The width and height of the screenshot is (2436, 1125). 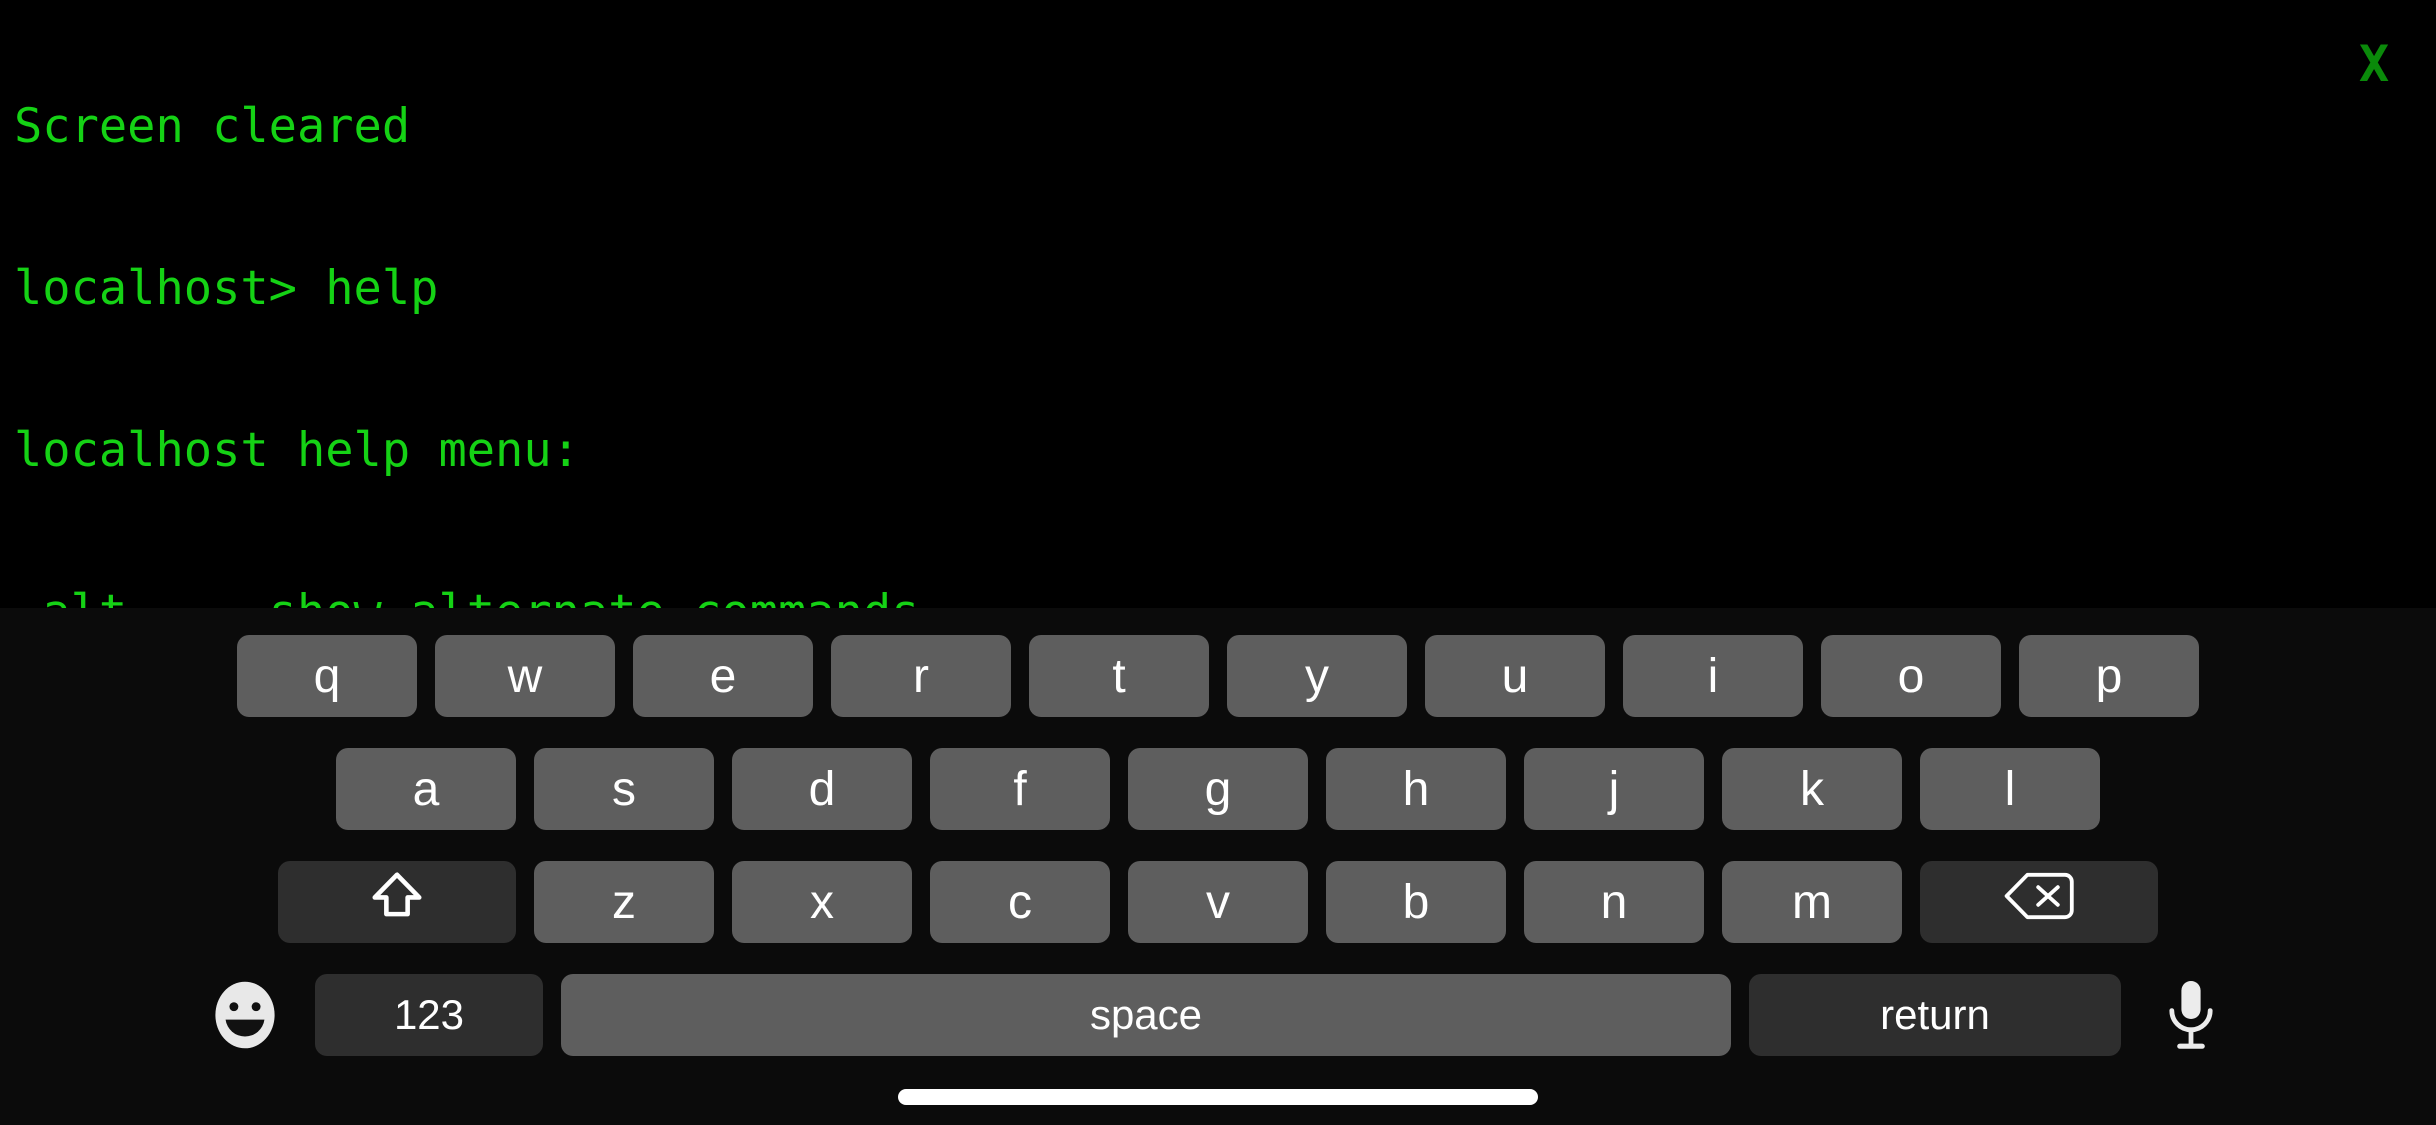 I want to click on shift-arrow-icon, so click(x=397, y=902).